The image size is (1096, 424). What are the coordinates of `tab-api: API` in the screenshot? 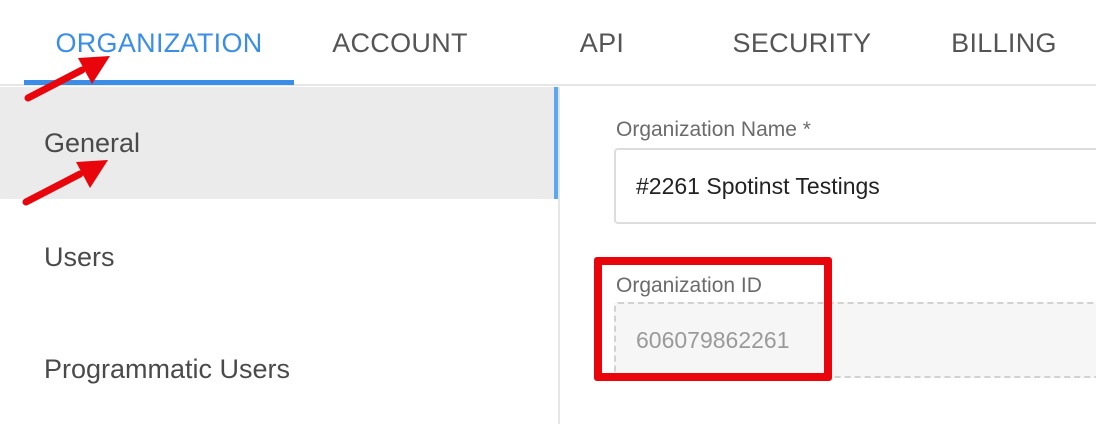 It's located at (602, 43).